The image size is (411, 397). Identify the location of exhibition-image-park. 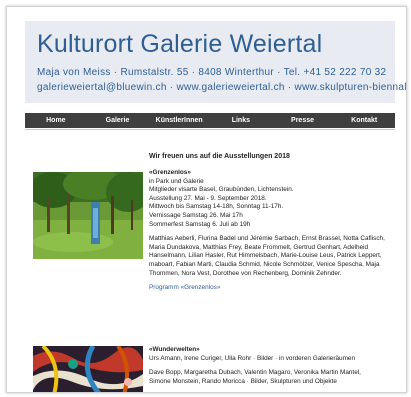
(88, 215).